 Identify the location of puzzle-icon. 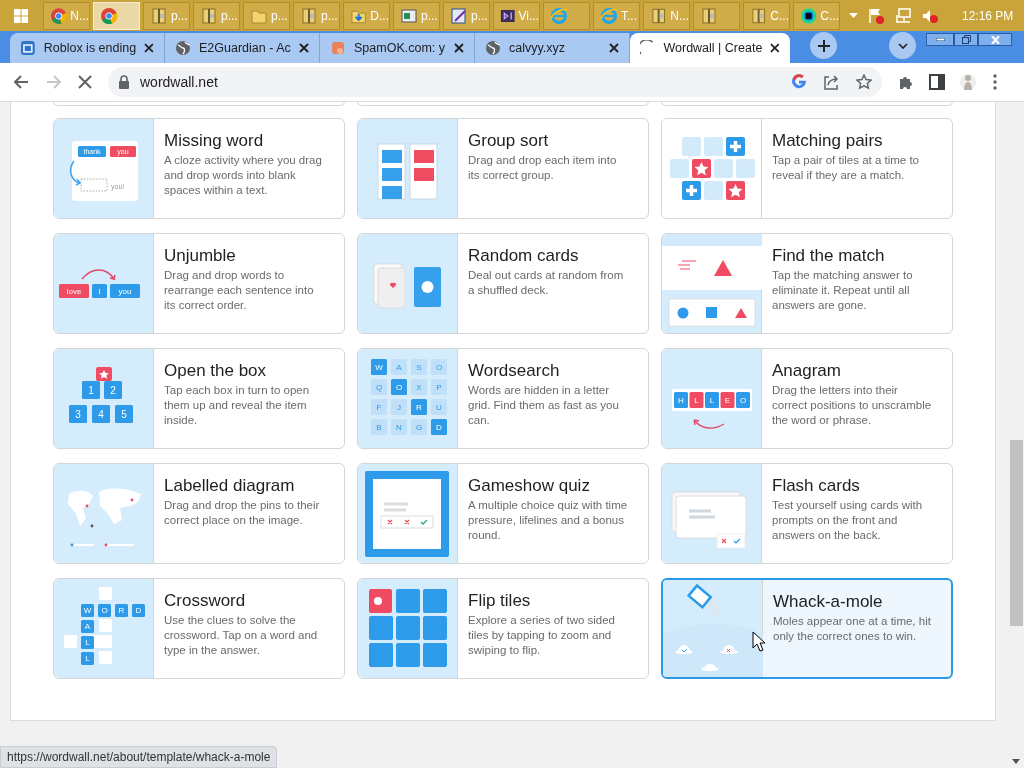
(906, 82).